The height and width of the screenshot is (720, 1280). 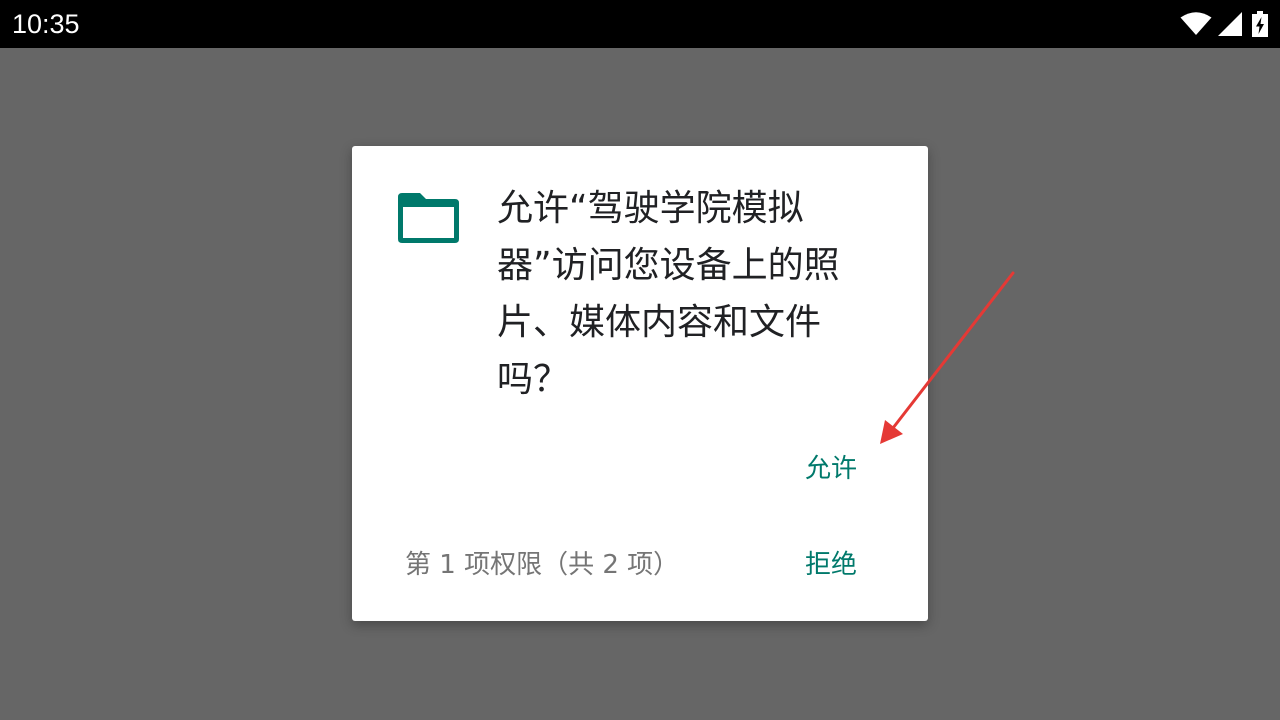 What do you see at coordinates (1230, 24) in the screenshot?
I see `signal-icon` at bounding box center [1230, 24].